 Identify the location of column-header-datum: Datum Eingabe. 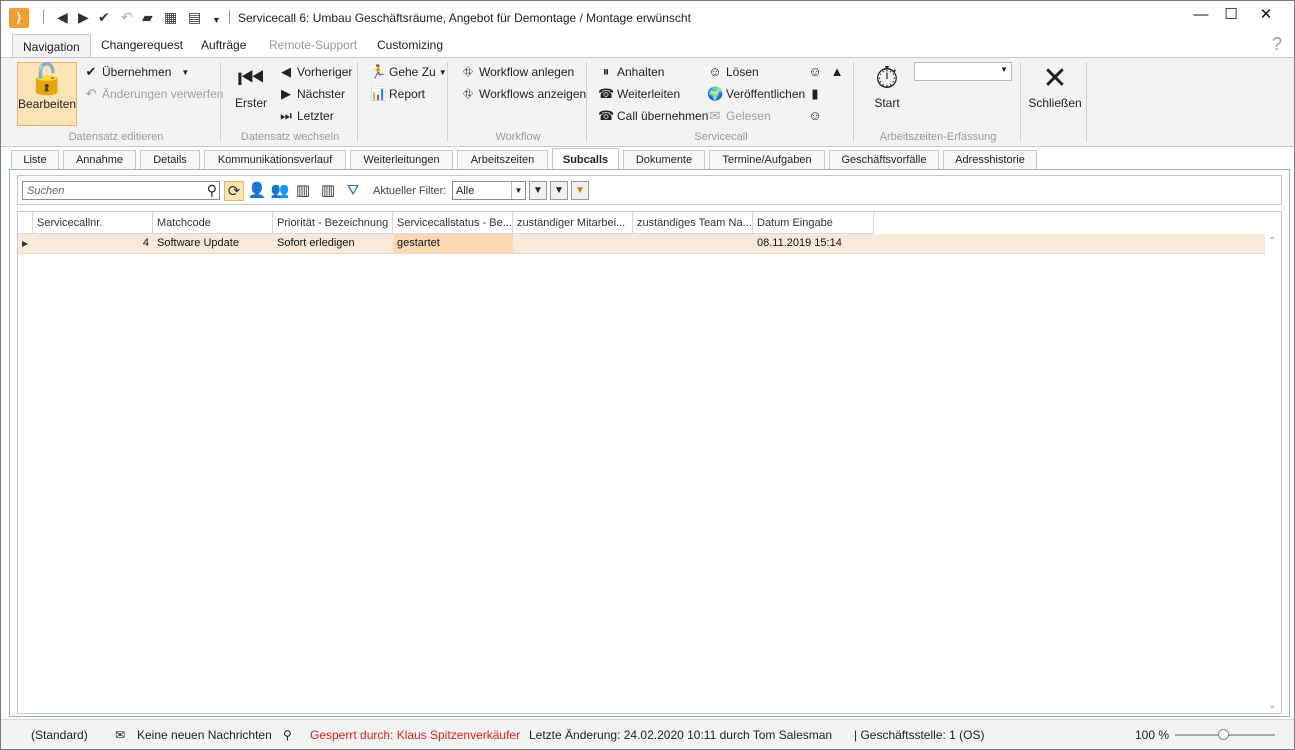
(813, 223).